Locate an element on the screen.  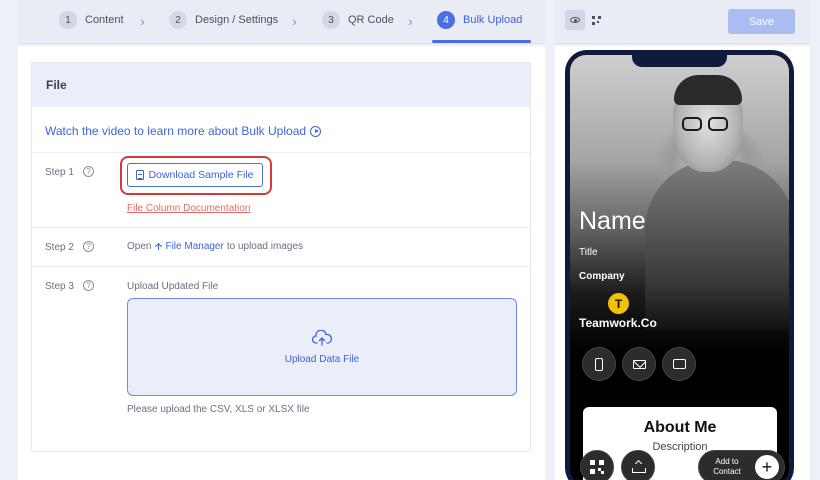
call-button is located at coordinates (599, 364).